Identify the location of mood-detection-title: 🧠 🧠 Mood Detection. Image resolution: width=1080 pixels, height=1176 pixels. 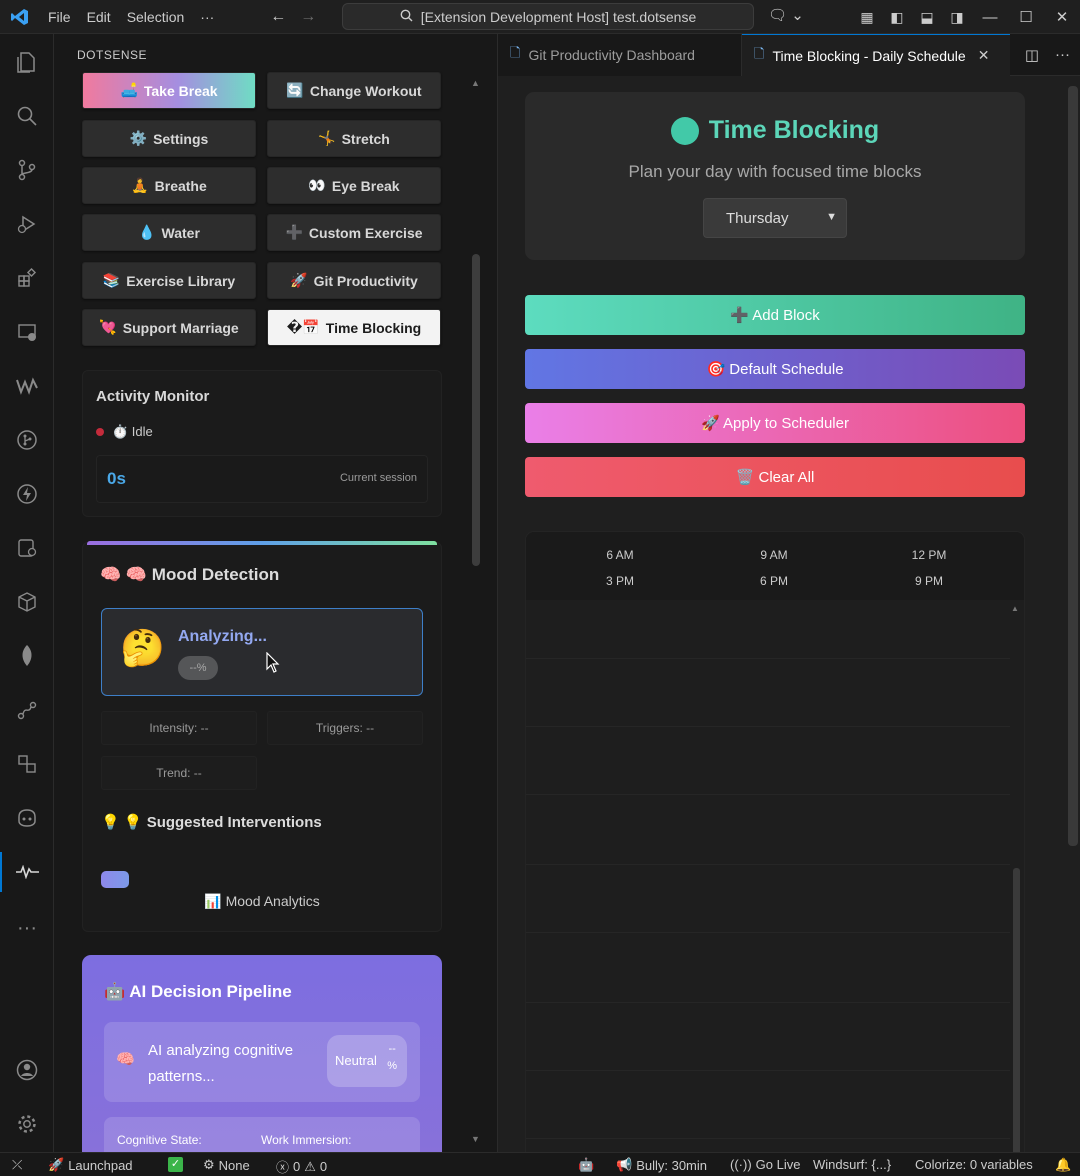
(190, 574).